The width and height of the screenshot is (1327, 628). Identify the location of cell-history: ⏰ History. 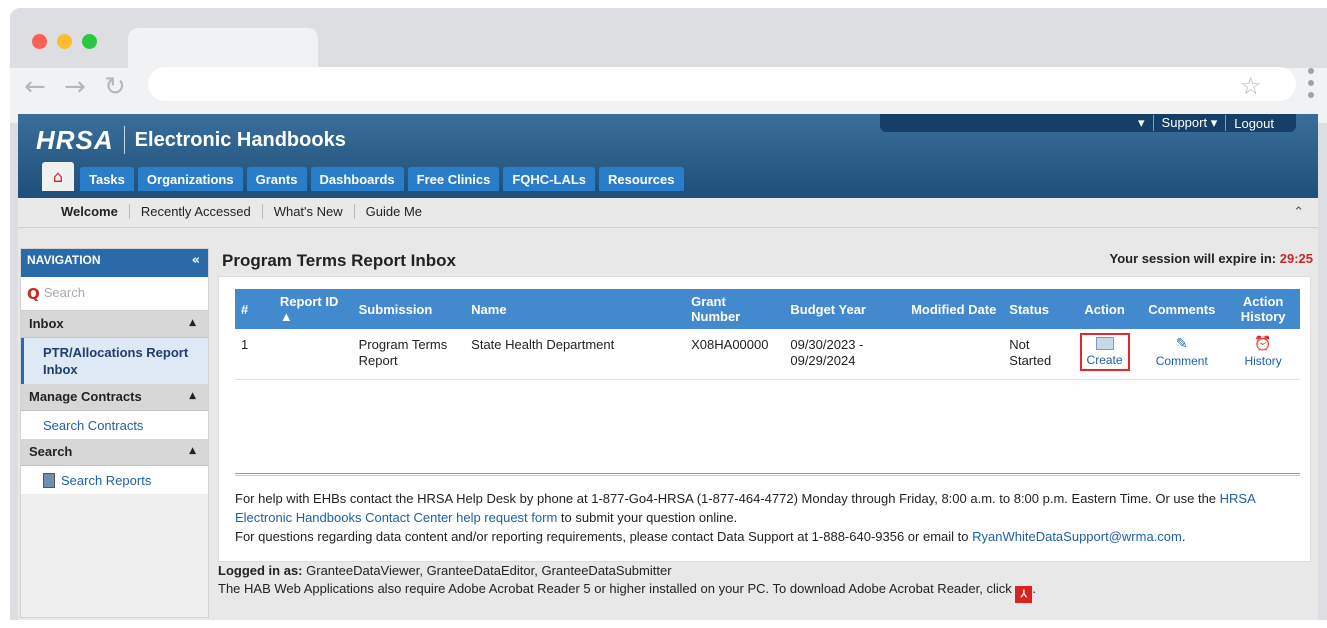
(1263, 354).